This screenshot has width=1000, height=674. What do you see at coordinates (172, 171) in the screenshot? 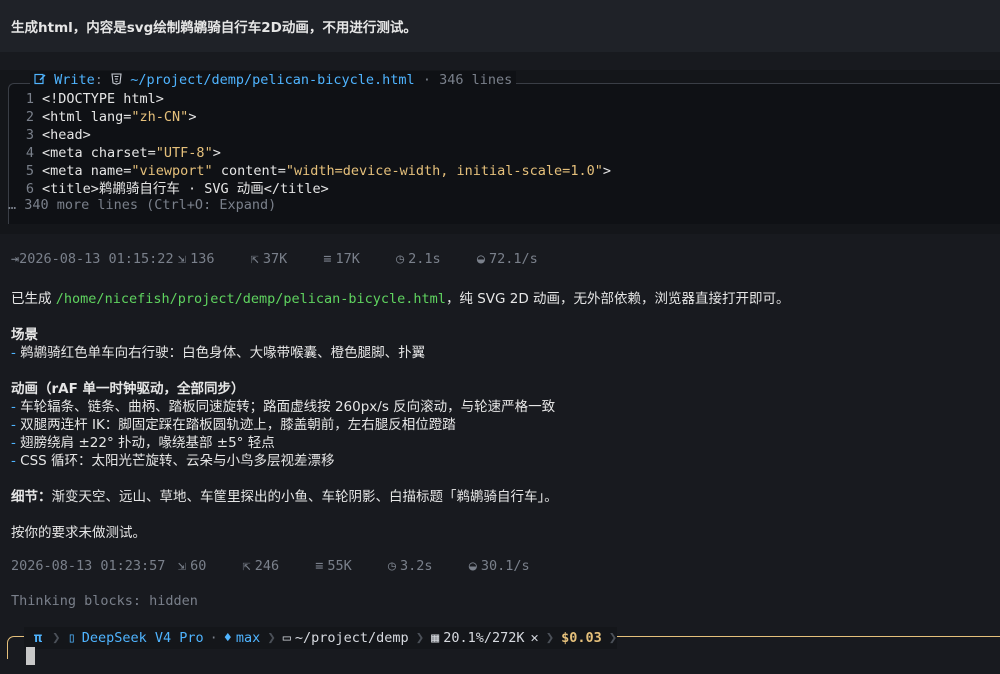
I see `code-string: "viewport"` at bounding box center [172, 171].